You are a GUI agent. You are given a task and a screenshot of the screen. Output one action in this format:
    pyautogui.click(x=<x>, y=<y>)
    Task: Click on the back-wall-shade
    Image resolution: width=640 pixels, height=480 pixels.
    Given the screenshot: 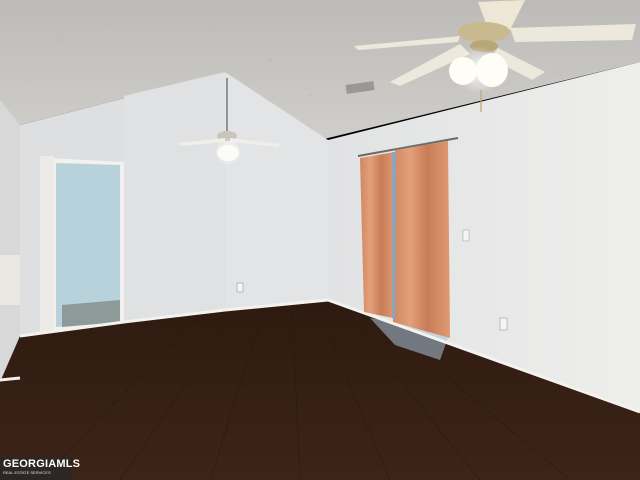 What is the action you would take?
    pyautogui.click(x=174, y=197)
    